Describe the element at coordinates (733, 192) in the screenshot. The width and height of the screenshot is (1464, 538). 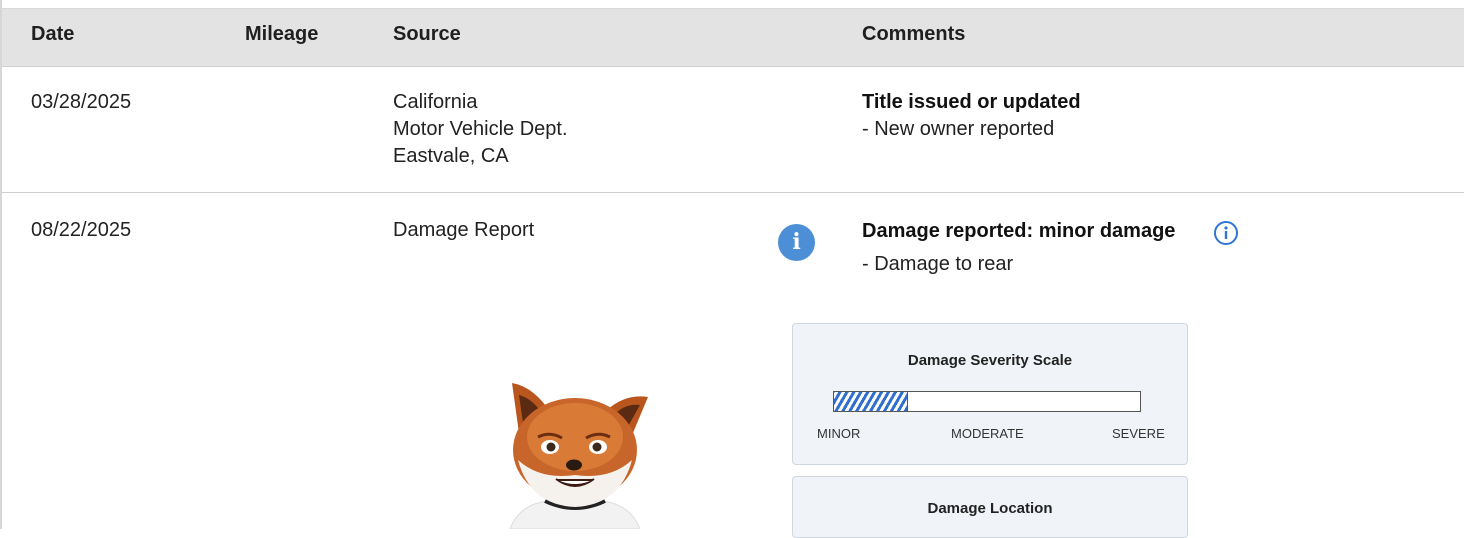
I see `row-divider` at that location.